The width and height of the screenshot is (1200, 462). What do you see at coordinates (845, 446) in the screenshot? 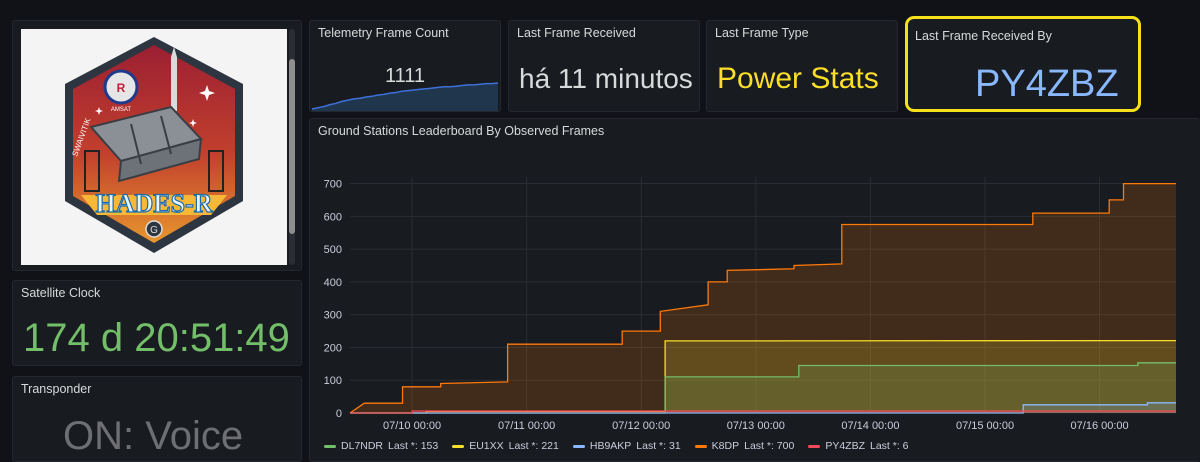
I see `legend-series-name: PY4ZBZ` at bounding box center [845, 446].